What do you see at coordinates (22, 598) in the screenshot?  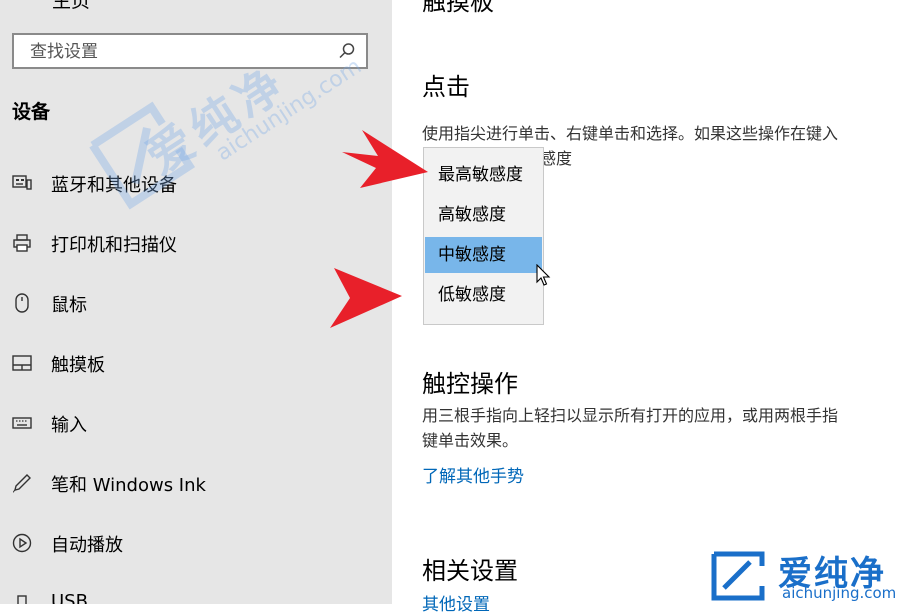 I see `usb-icon` at bounding box center [22, 598].